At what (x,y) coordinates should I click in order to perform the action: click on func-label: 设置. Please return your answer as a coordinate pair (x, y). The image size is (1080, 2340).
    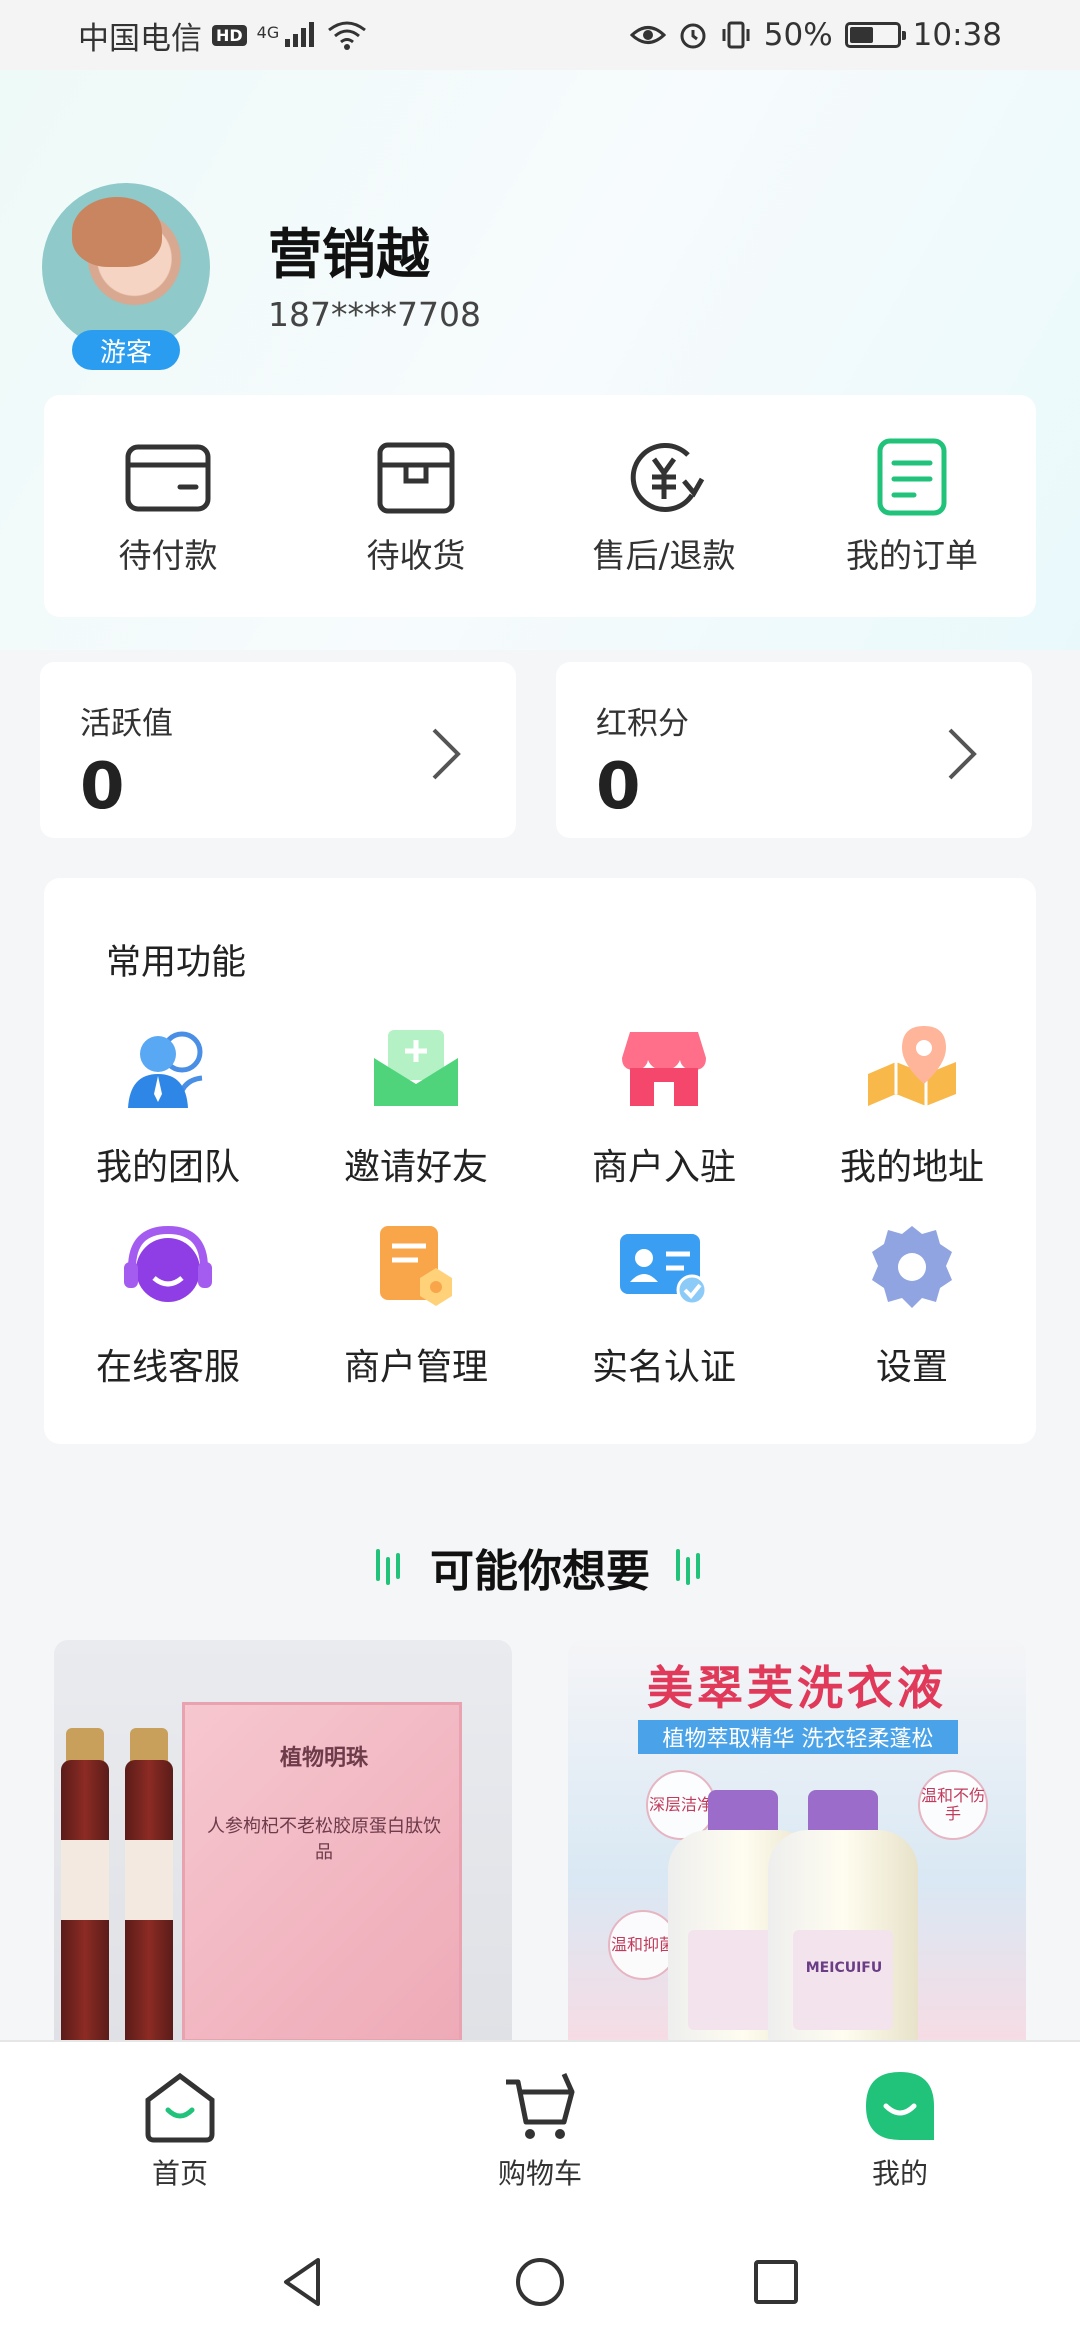
    Looking at the image, I should click on (911, 1367).